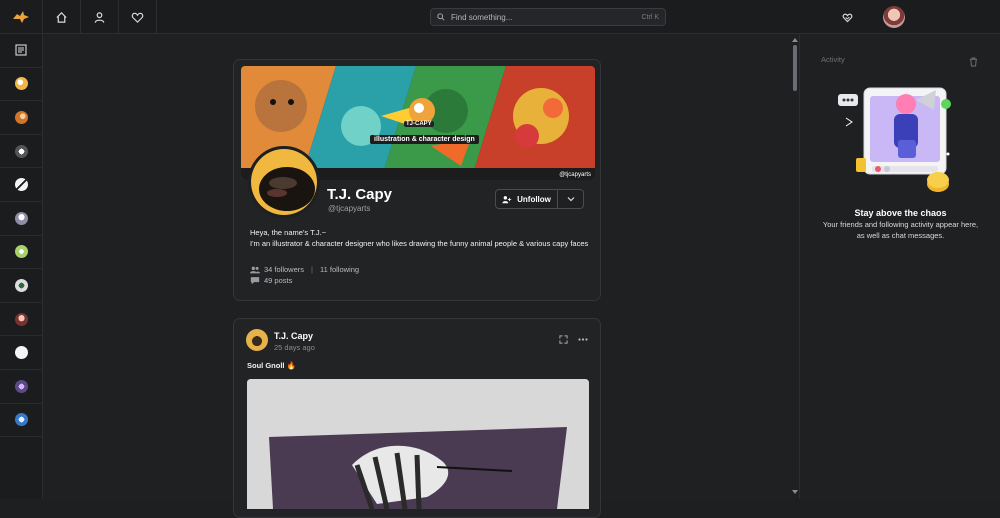  Describe the element at coordinates (257, 340) in the screenshot. I see `post-author-avatar` at that location.